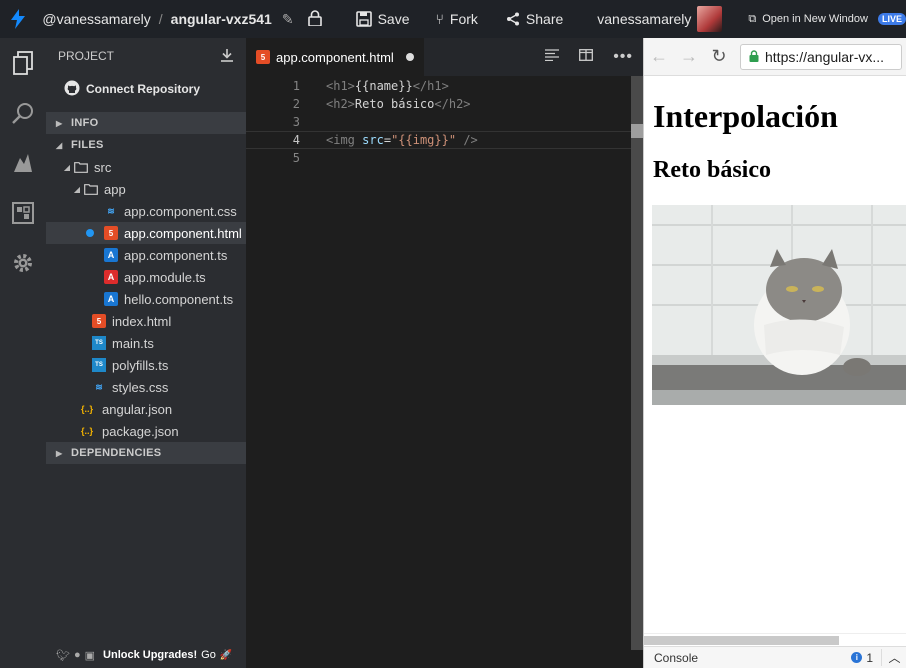  I want to click on owner-link: @vanessamarely, so click(96, 19).